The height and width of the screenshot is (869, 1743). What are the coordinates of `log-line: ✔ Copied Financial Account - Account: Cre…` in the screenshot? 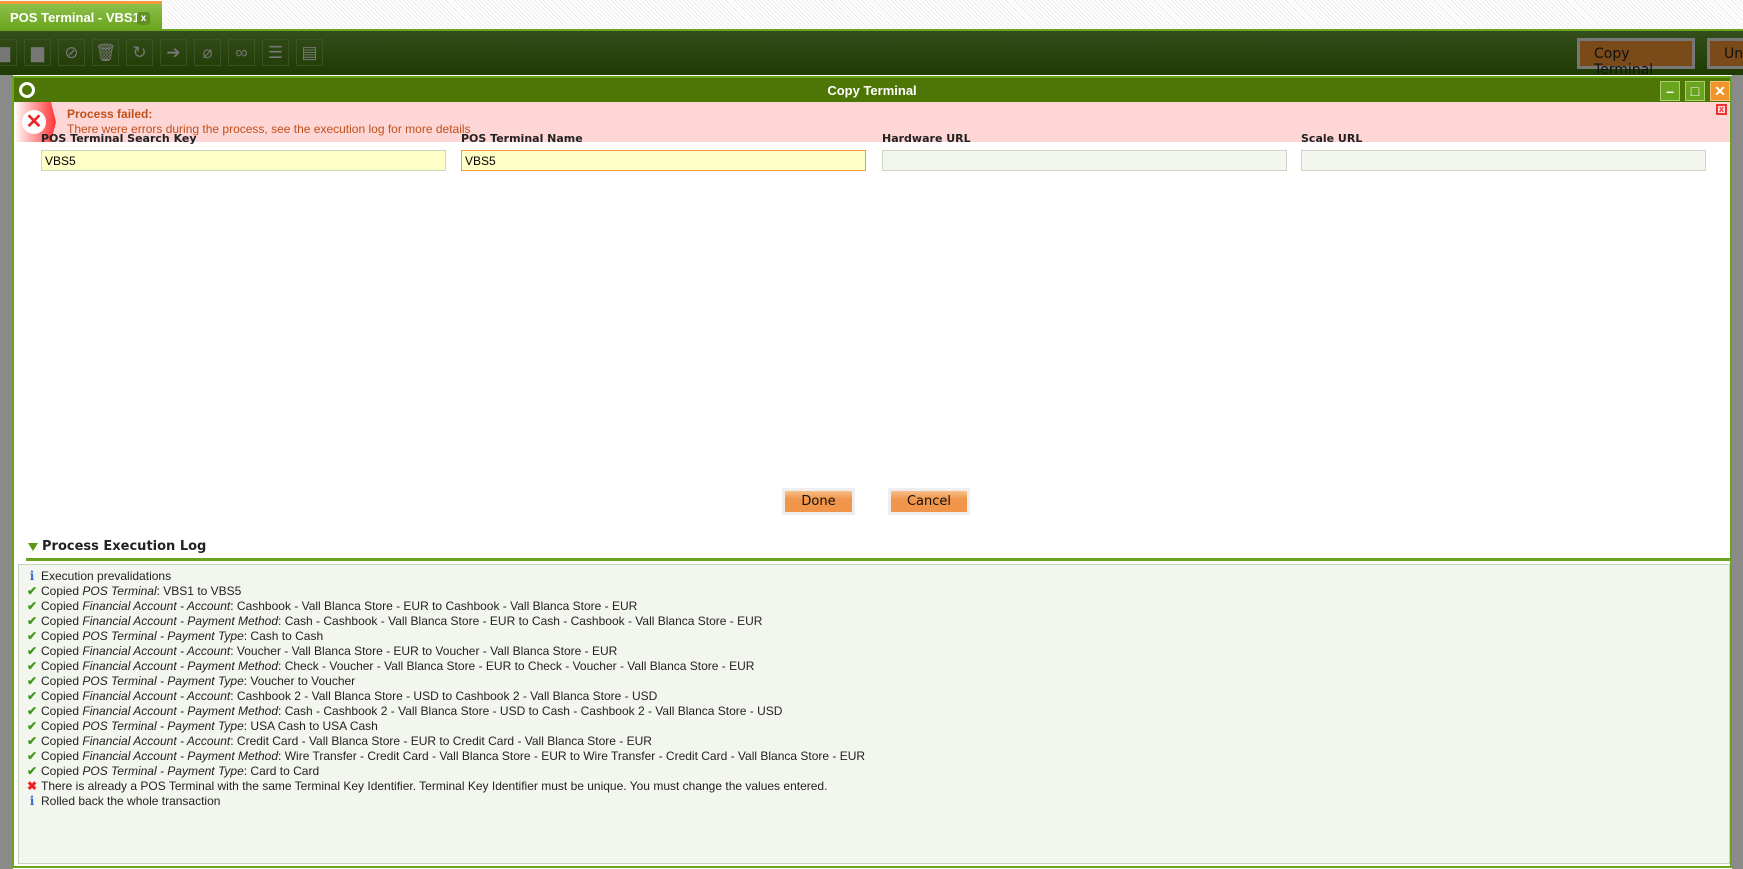 It's located at (876, 741).